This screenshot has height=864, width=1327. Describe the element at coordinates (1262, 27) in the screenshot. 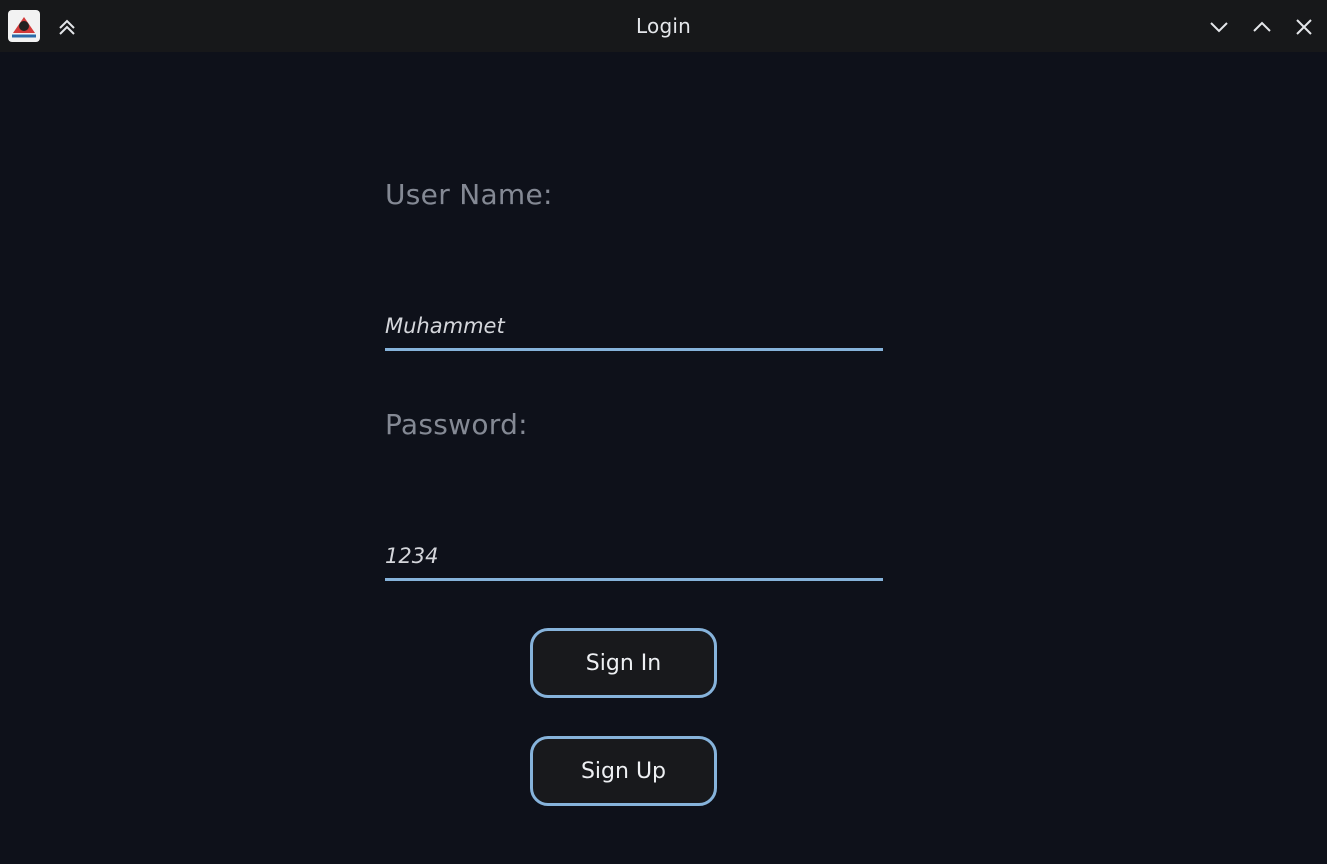

I see `chevron-up-icon` at that location.